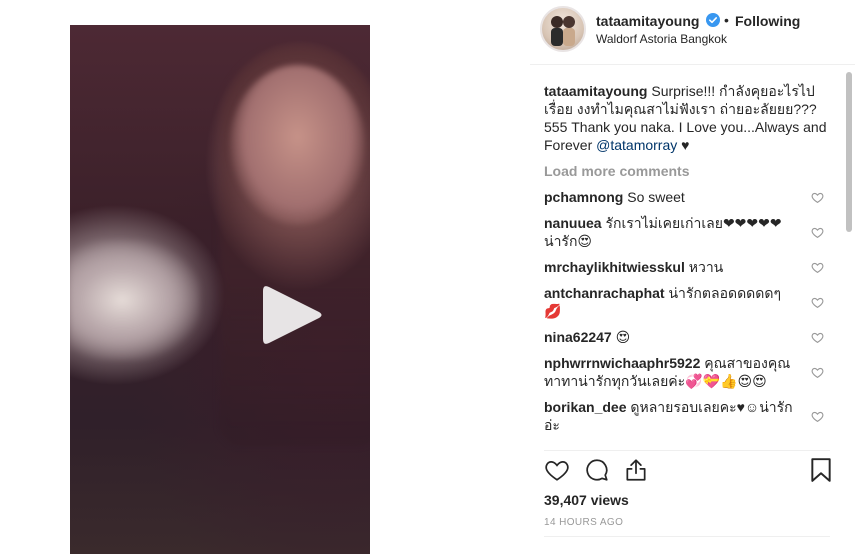 This screenshot has height=554, width=855. Describe the element at coordinates (687, 232) in the screenshot. I see `comment-item: nanuuea รักเราไม่เคยเก่าเลย❤❤❤❤❤ น่ารัก😍` at that location.